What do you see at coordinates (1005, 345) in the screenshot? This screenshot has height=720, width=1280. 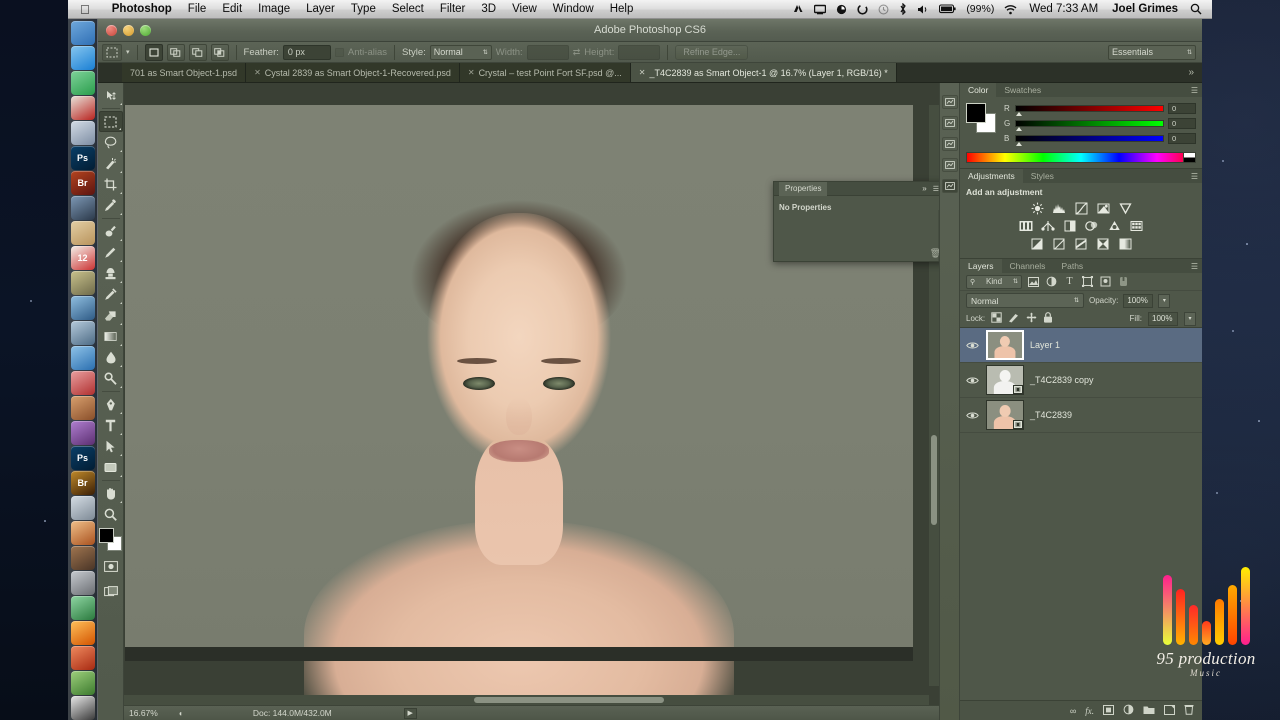 I see `layer-thumbnail` at bounding box center [1005, 345].